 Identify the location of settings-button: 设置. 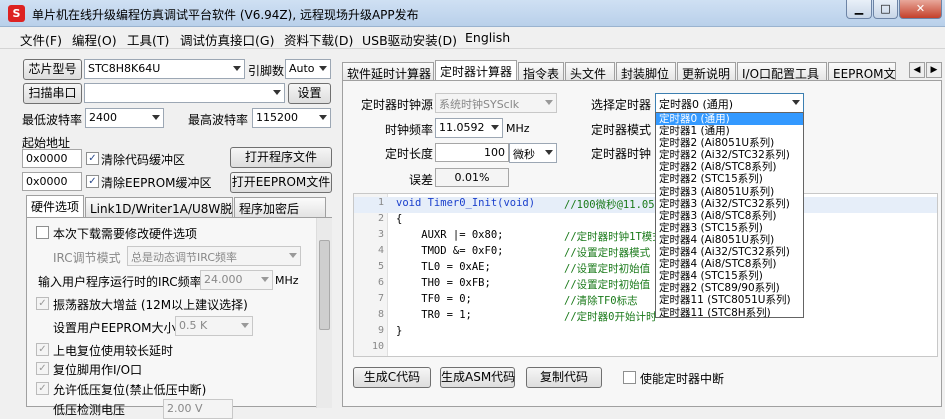
(309, 93).